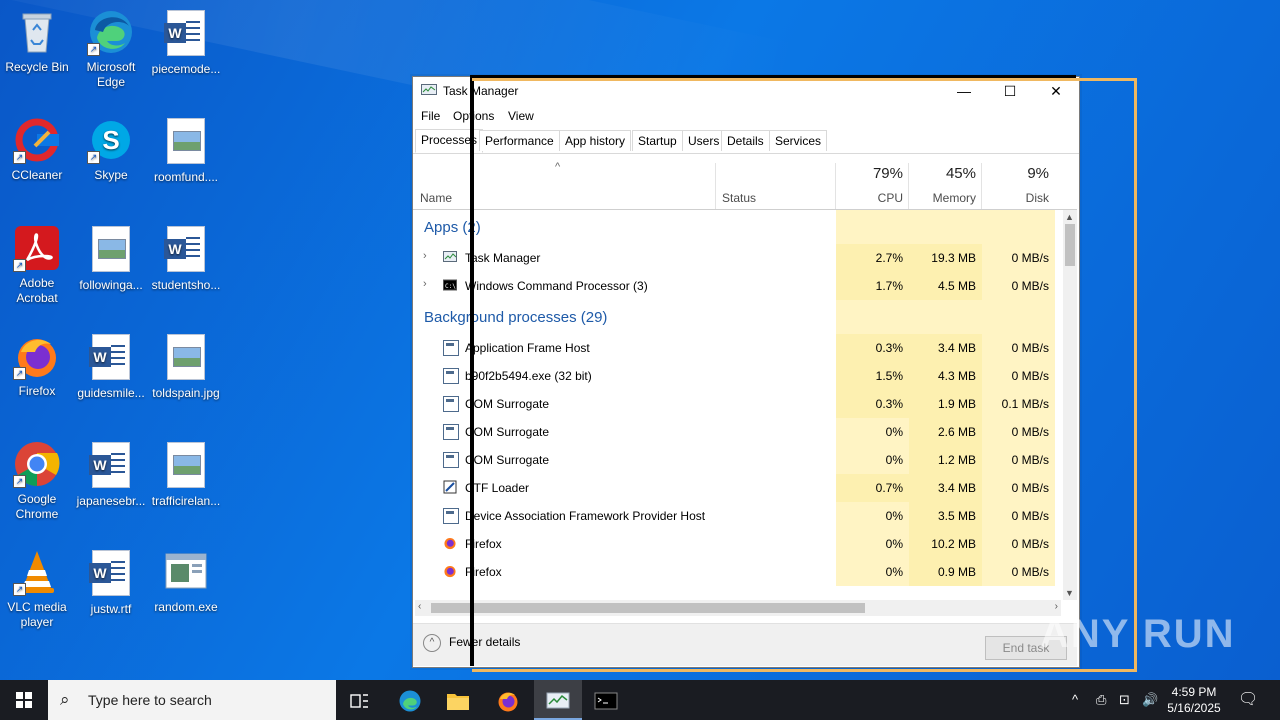  What do you see at coordinates (1056, 91) in the screenshot?
I see `close-button: ✕` at bounding box center [1056, 91].